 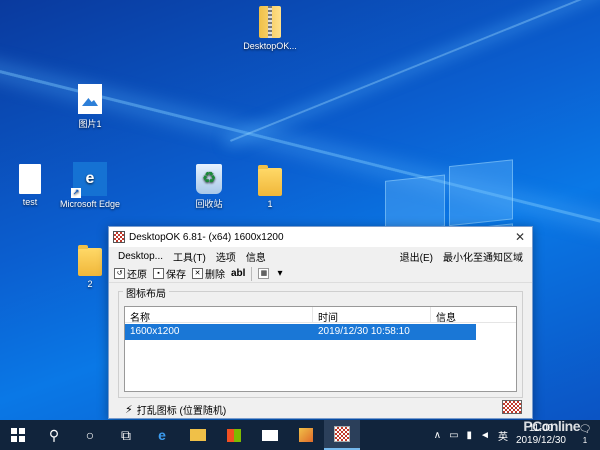 I want to click on desktop-icon-folder-1: 1, so click(x=270, y=187).